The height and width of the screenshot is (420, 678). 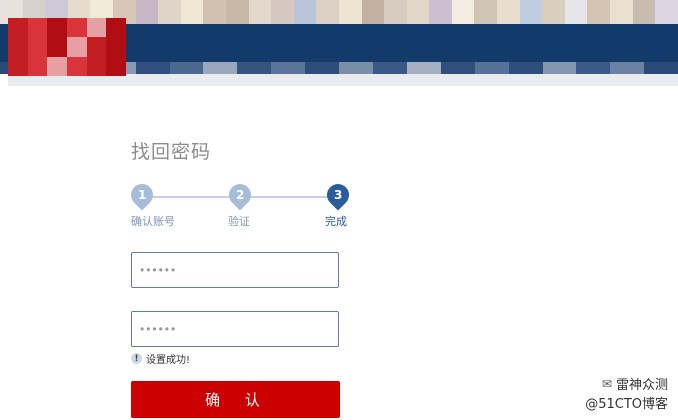 I want to click on confirm-button: 确 认, so click(x=235, y=399).